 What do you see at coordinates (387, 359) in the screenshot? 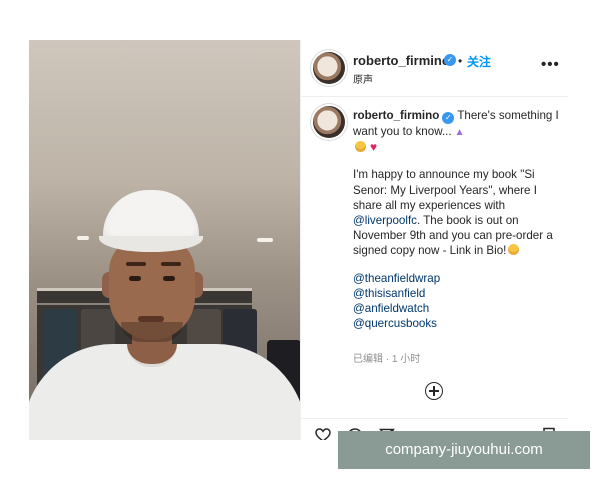
I see `edited-timestamp: 已编辑 · 1 小时` at bounding box center [387, 359].